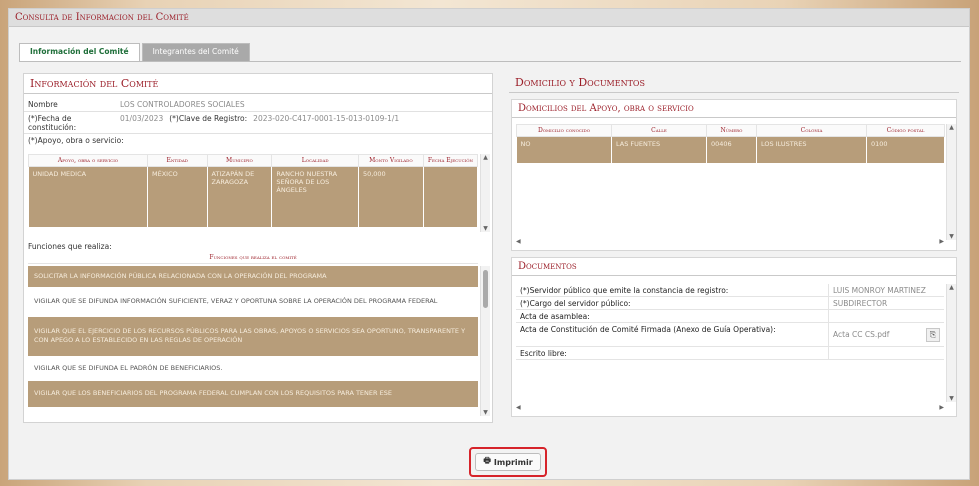 The image size is (979, 486). What do you see at coordinates (951, 182) in the screenshot?
I see `domicilio-scrollbar: ▲ ▼` at bounding box center [951, 182].